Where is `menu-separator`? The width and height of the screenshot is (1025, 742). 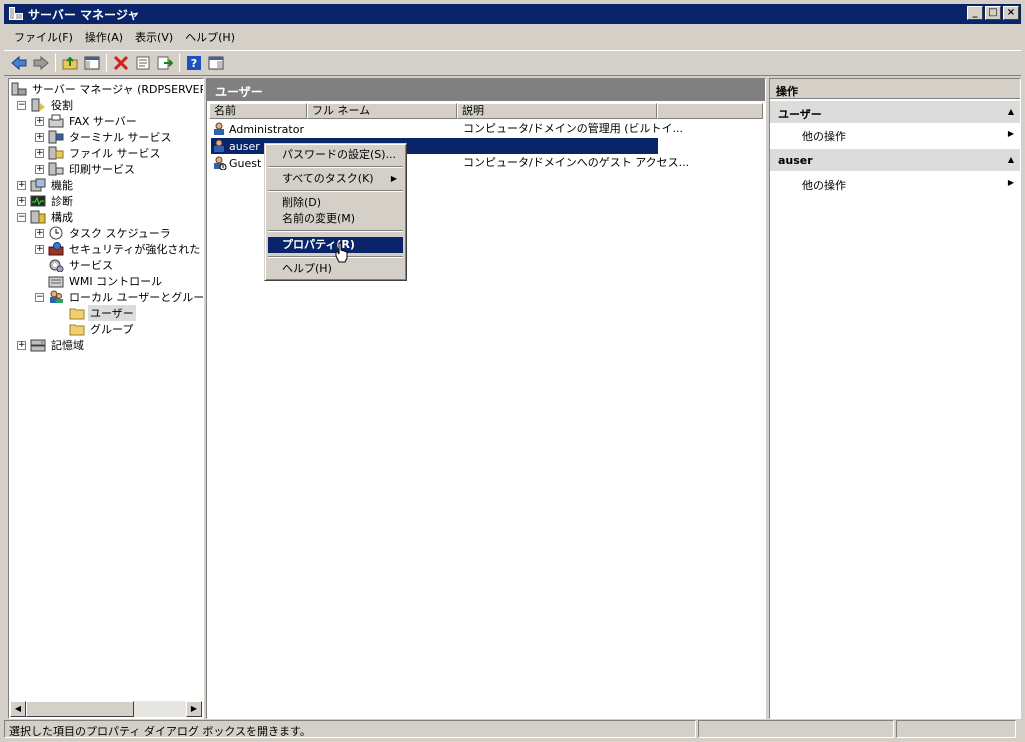
menu-separator is located at coordinates (335, 191).